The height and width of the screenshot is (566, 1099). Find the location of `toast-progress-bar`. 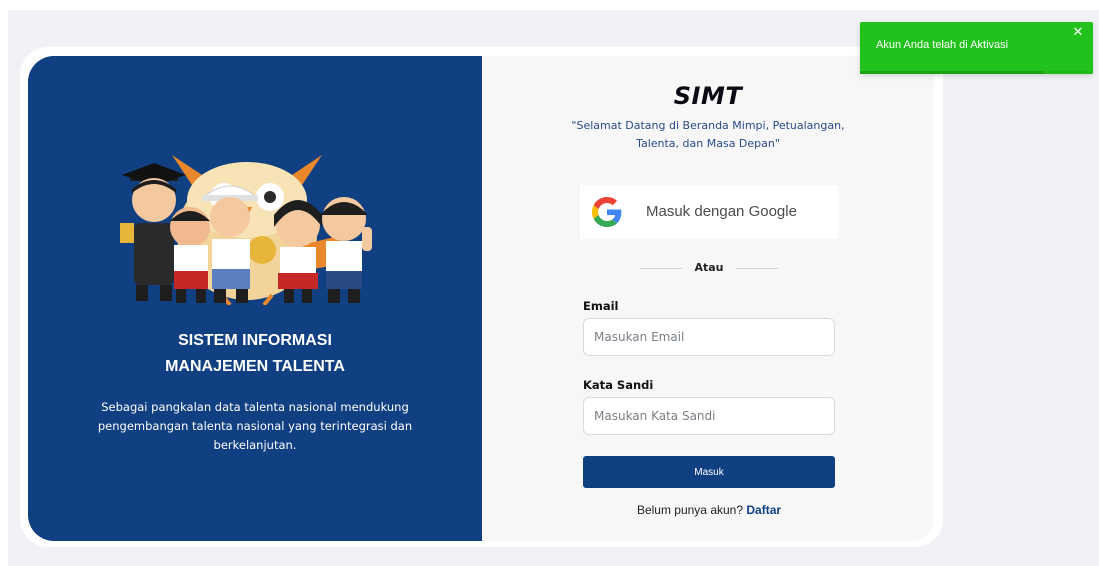

toast-progress-bar is located at coordinates (976, 72).